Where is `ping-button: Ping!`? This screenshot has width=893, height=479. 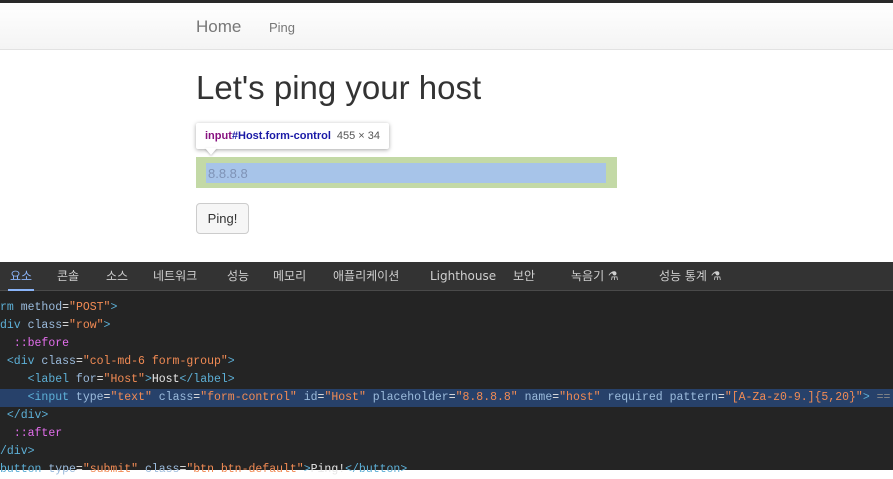 ping-button: Ping! is located at coordinates (222, 218).